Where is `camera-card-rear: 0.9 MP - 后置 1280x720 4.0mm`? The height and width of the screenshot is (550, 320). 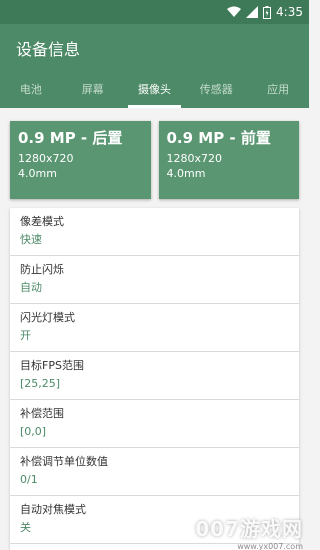 camera-card-rear: 0.9 MP - 后置 1280x720 4.0mm is located at coordinates (80, 160).